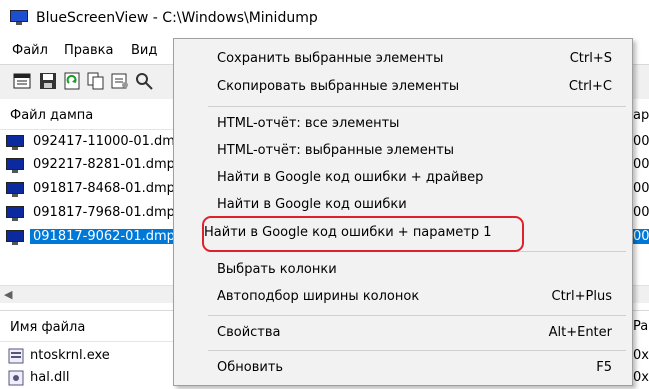 The height and width of the screenshot is (389, 649). Describe the element at coordinates (403, 58) in the screenshot. I see `menu-item-save-selected: Сохранить выбранные элементы Ctrl+S` at that location.